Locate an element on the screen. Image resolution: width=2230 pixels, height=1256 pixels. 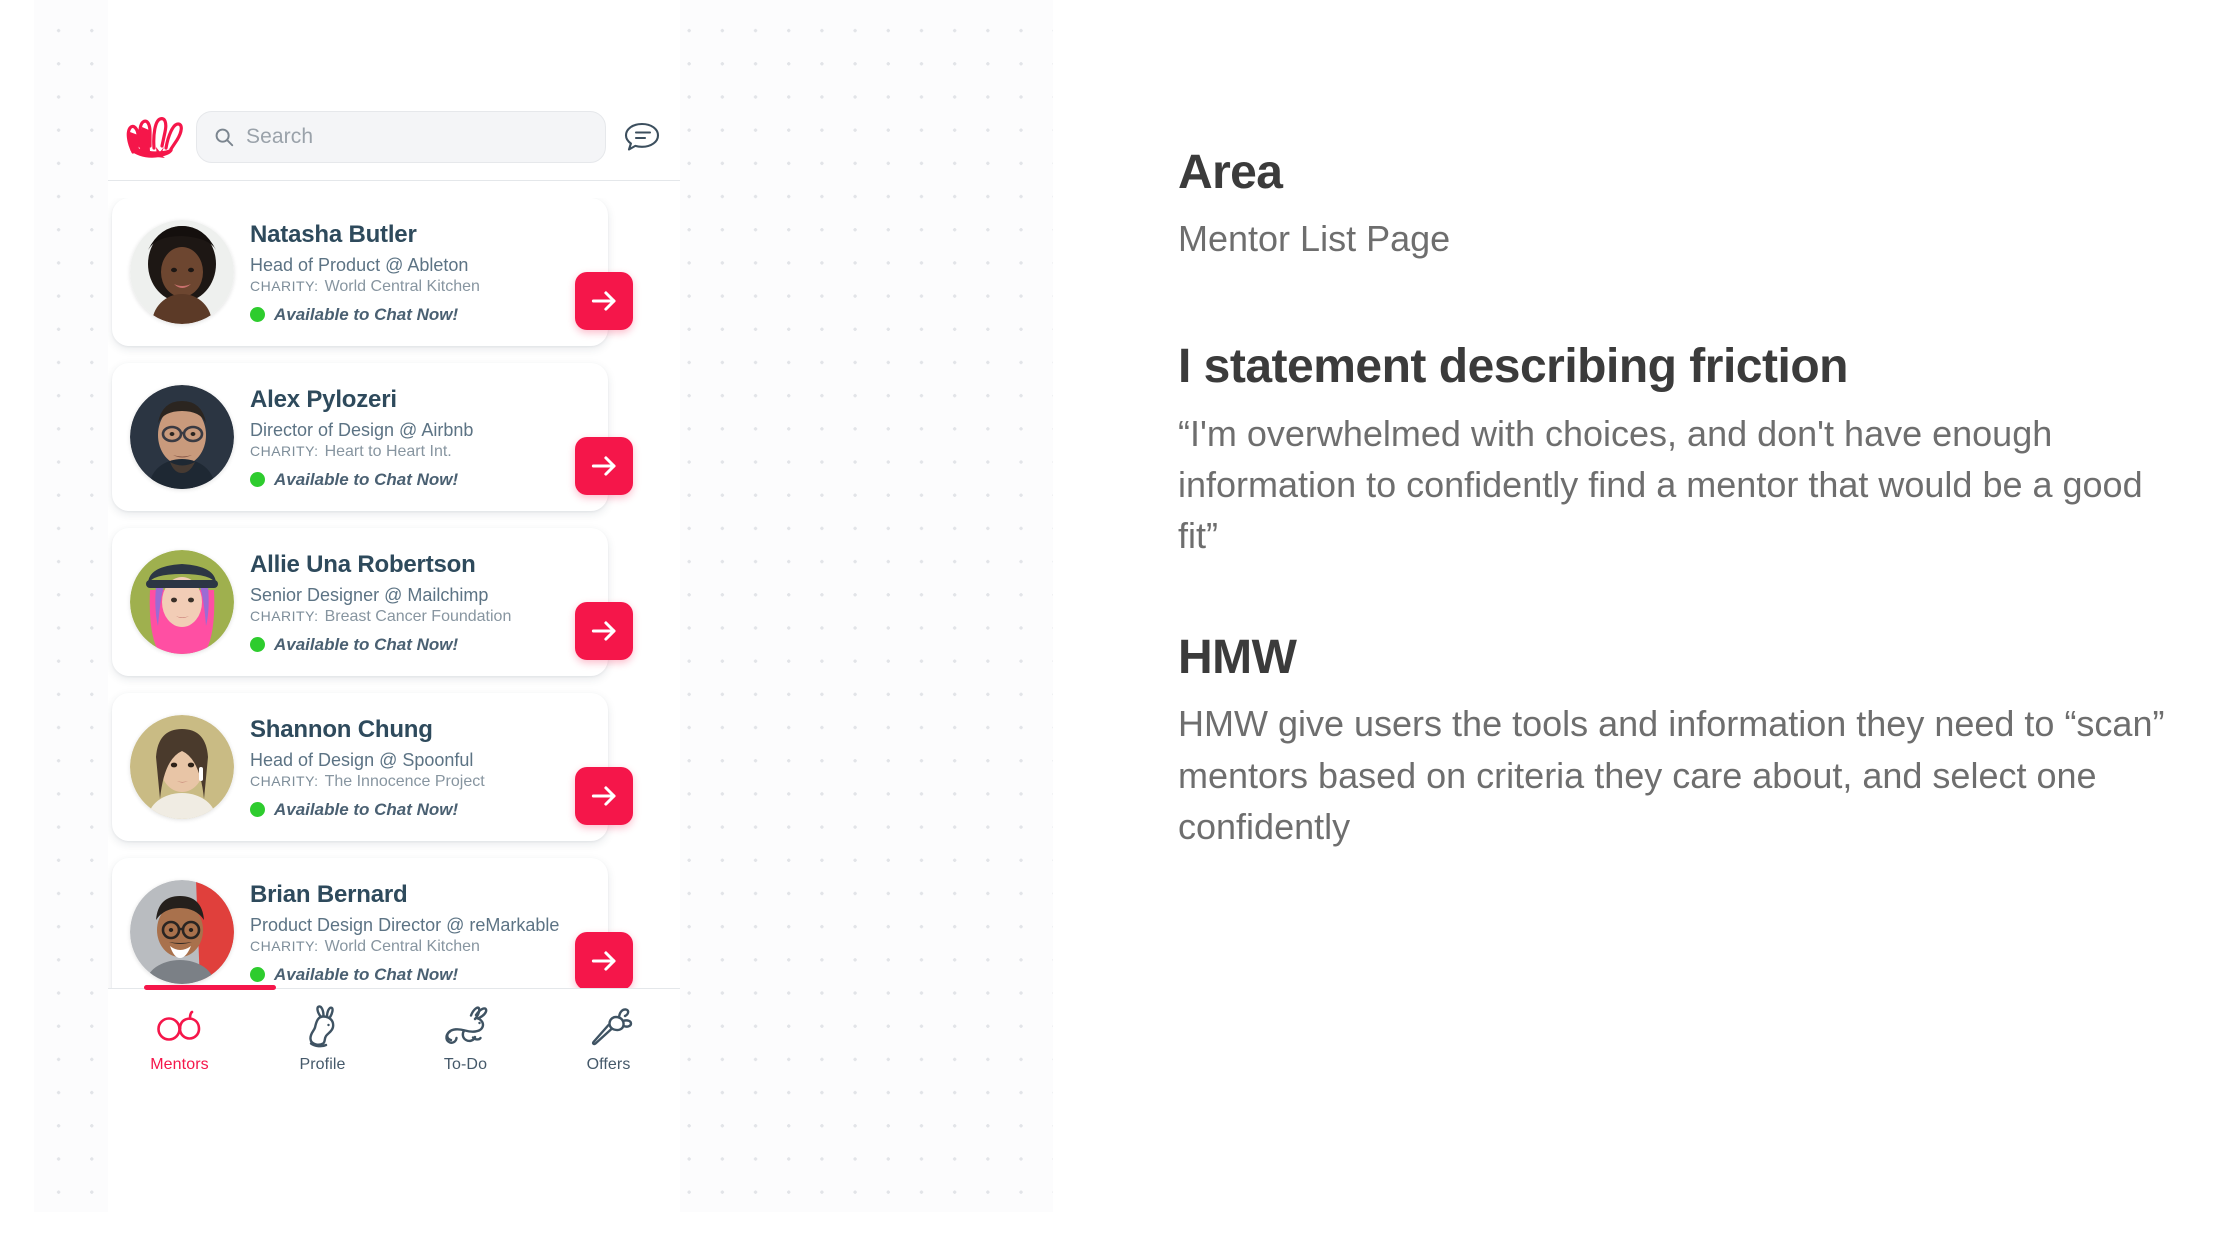
charity-value: The Innocence Project is located at coordinates (404, 781).